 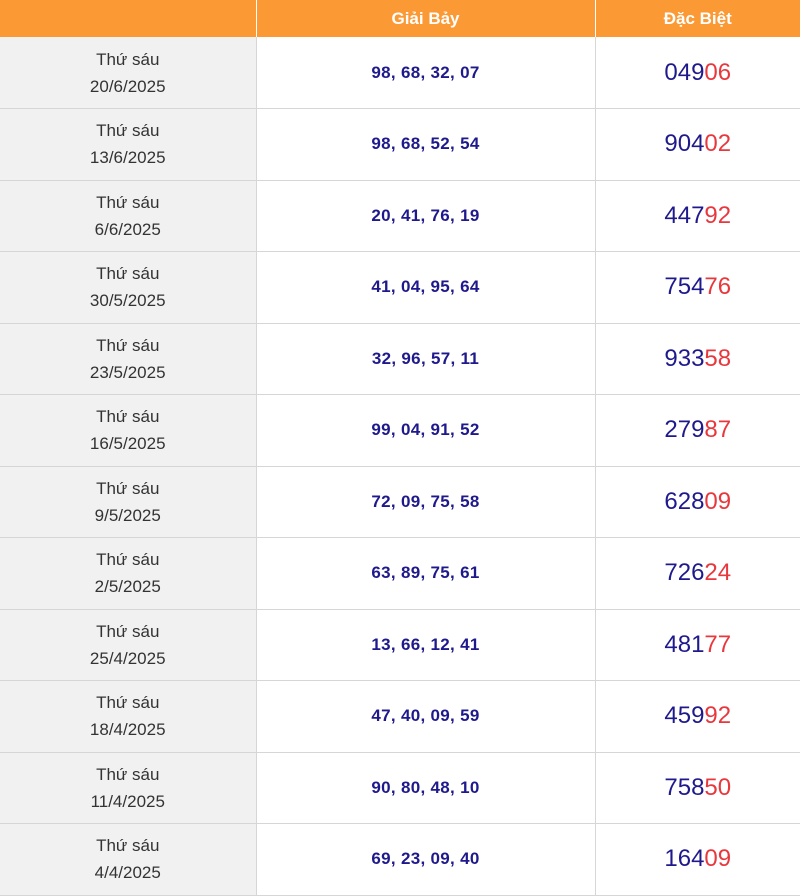 What do you see at coordinates (426, 502) in the screenshot?
I see `giai-bay-numbers: 72, 09, 75, 58` at bounding box center [426, 502].